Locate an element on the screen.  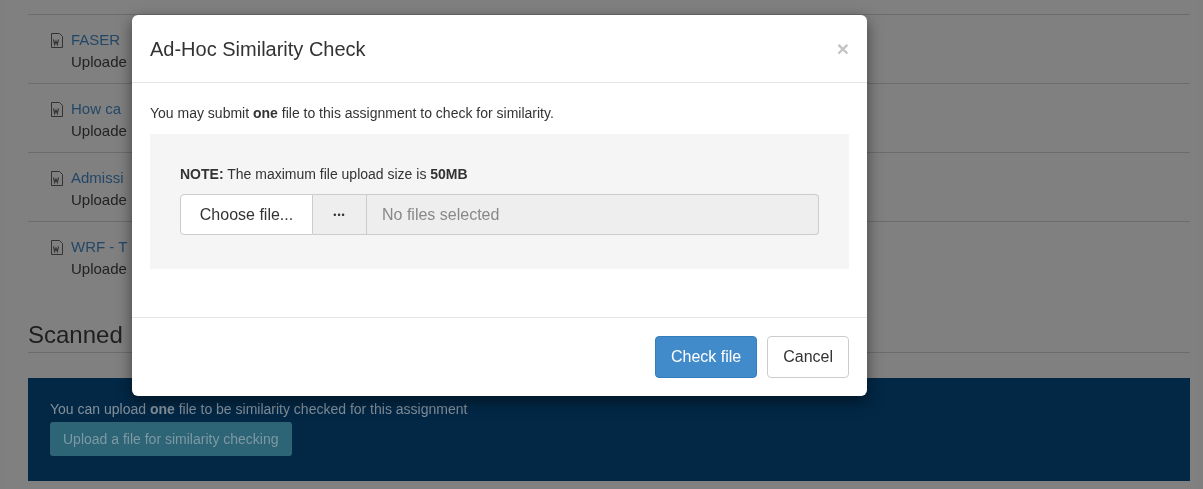
more-button: ••• is located at coordinates (340, 214).